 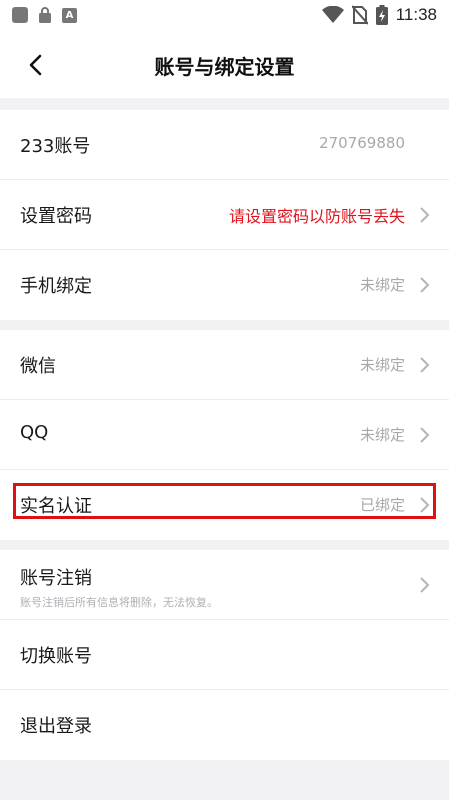 What do you see at coordinates (56, 726) in the screenshot?
I see `row-label: 退出登录` at bounding box center [56, 726].